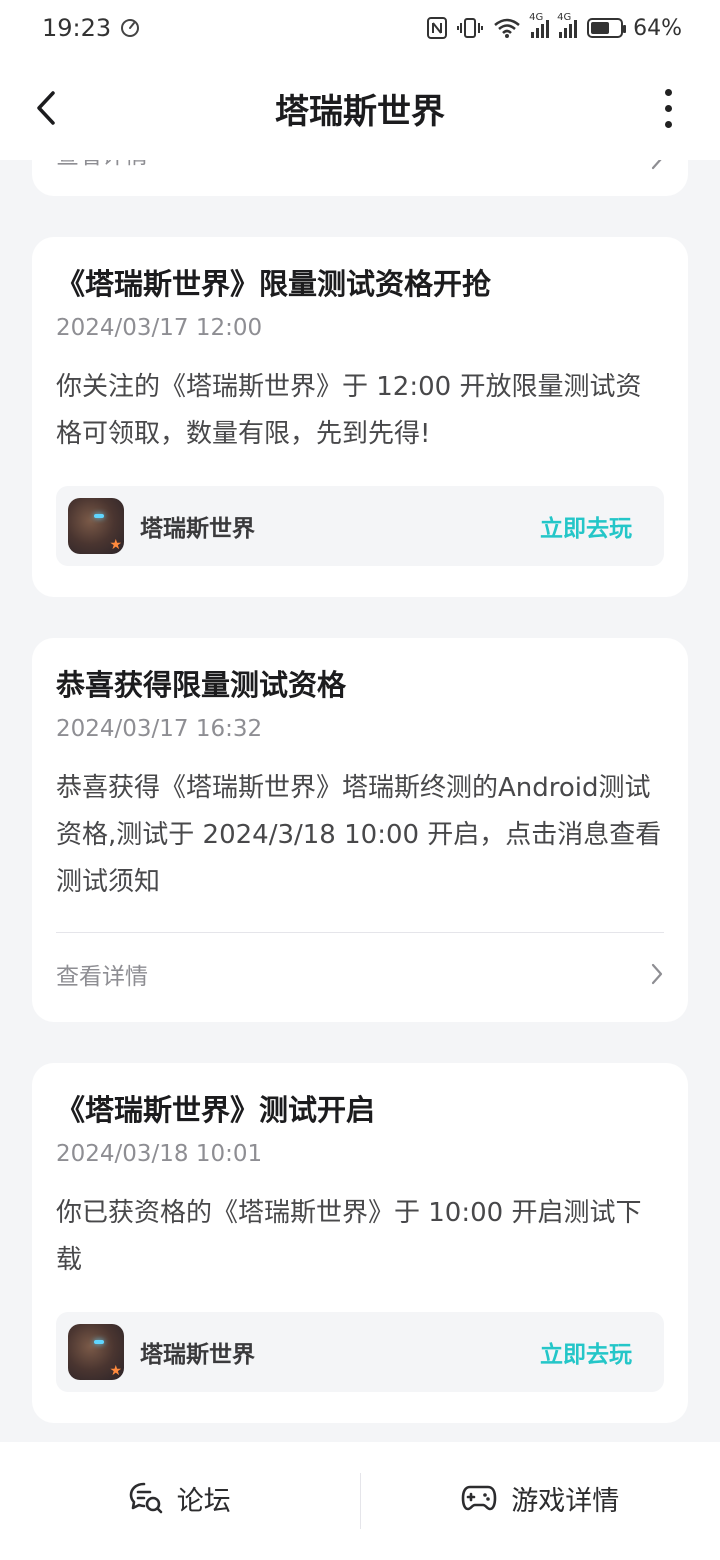  What do you see at coordinates (567, 25) in the screenshot?
I see `cell-signal-2-icon: 4G` at bounding box center [567, 25].